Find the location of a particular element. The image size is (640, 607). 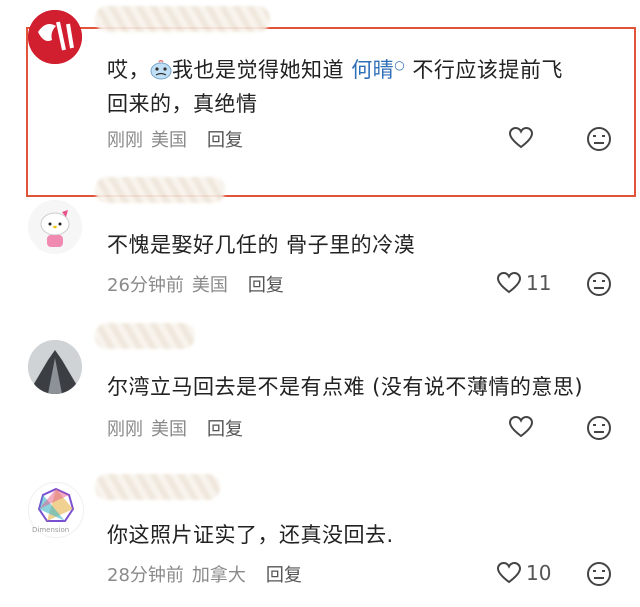

dark-photo-avatar-icon is located at coordinates (55, 367).